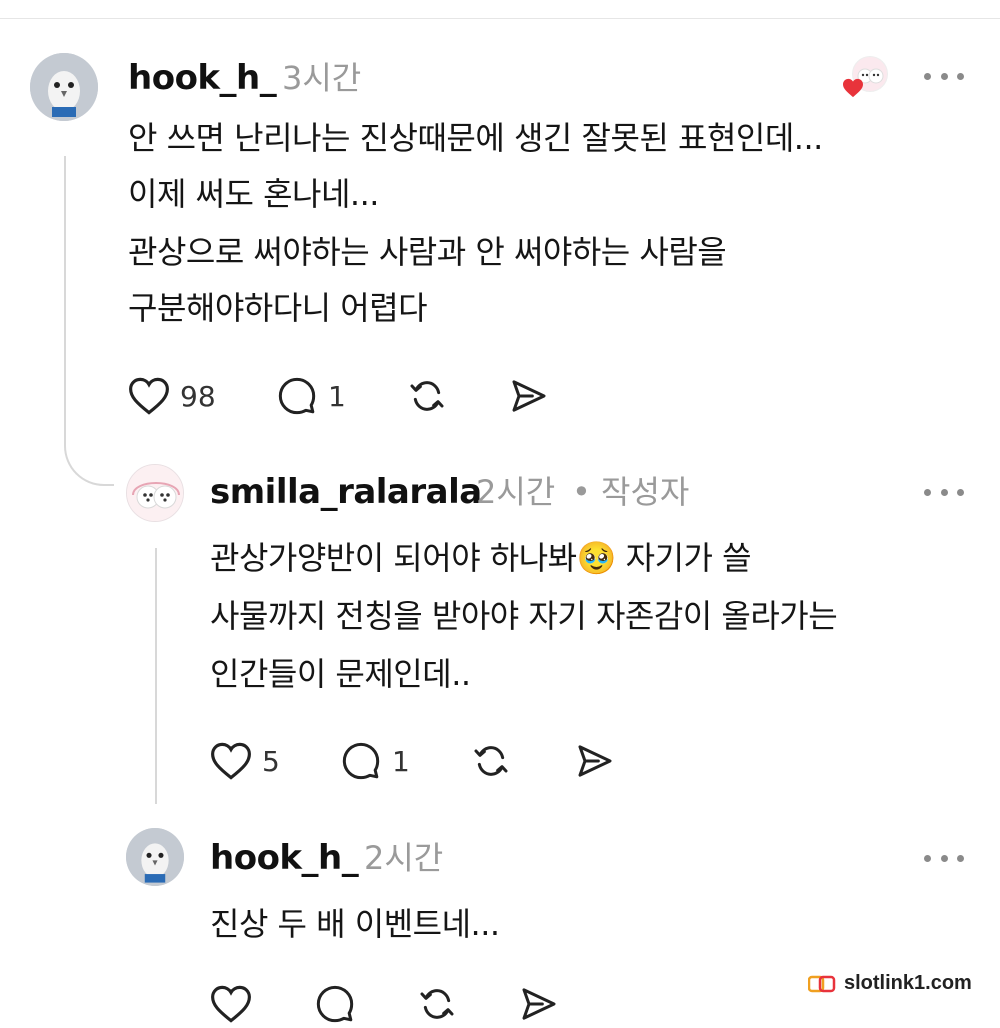 This screenshot has width=1000, height=1028. I want to click on top-divider, so click(500, 18).